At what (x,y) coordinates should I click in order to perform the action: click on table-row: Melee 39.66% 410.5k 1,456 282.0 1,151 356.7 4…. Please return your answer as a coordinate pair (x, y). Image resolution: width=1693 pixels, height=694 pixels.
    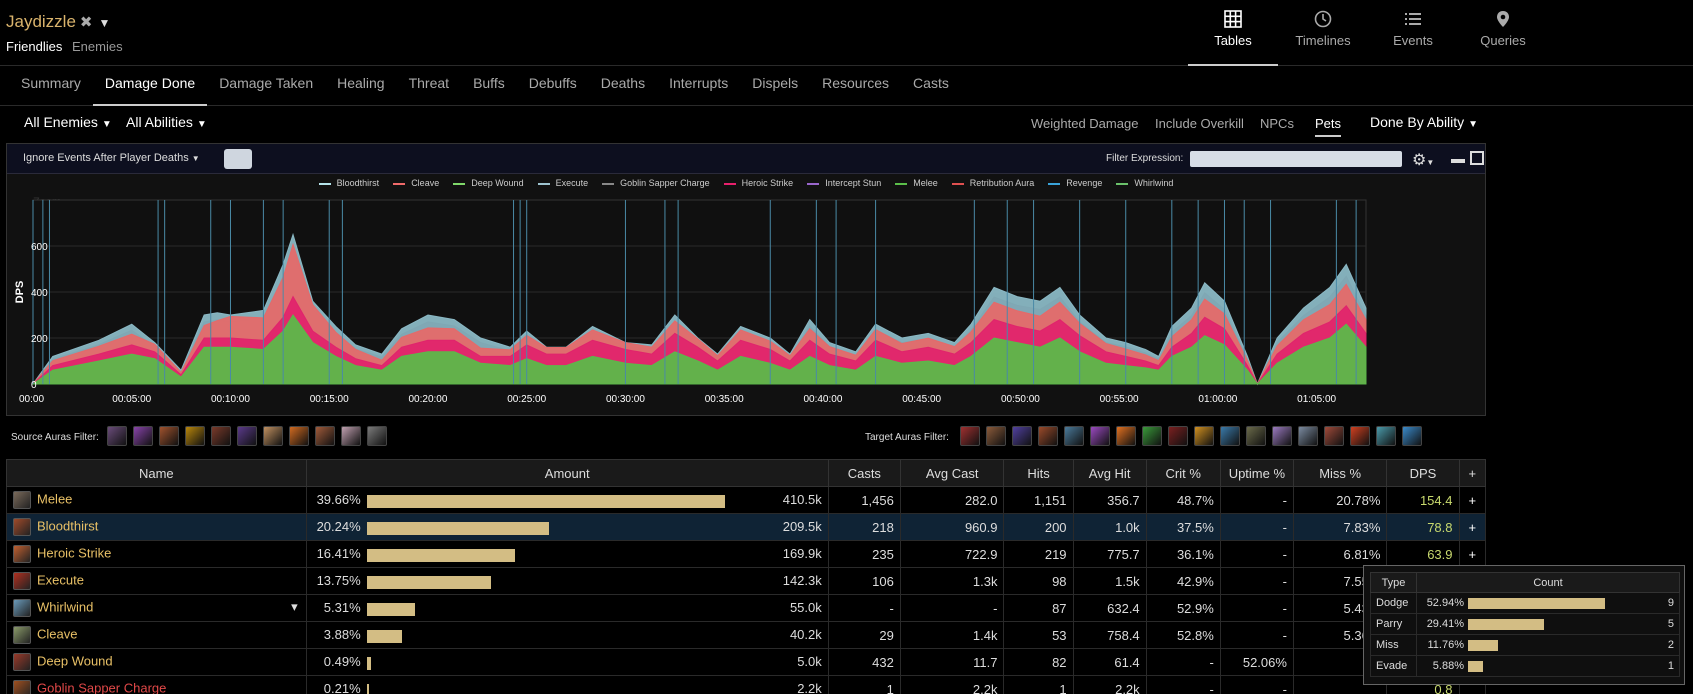
    Looking at the image, I should click on (746, 500).